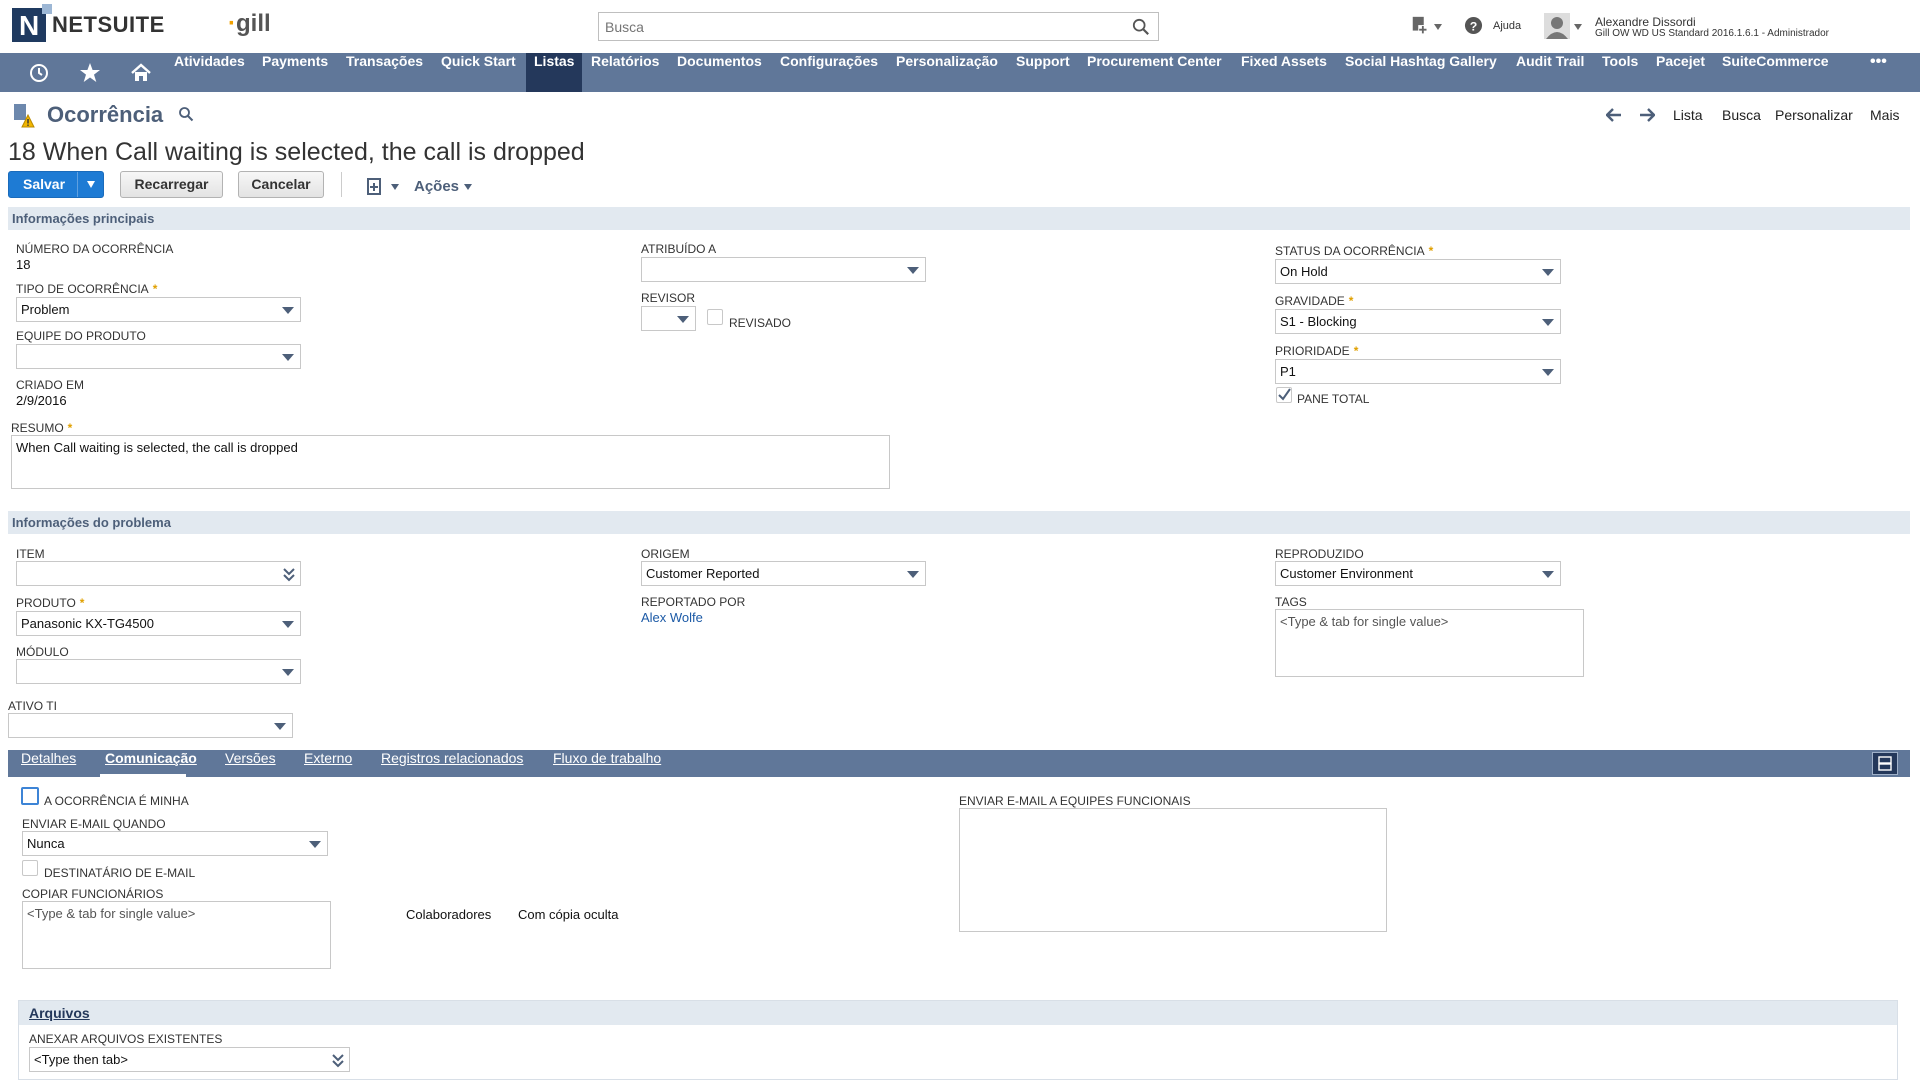 The width and height of the screenshot is (1920, 1080). What do you see at coordinates (1885, 763) in the screenshot?
I see `layout-toggle-button` at bounding box center [1885, 763].